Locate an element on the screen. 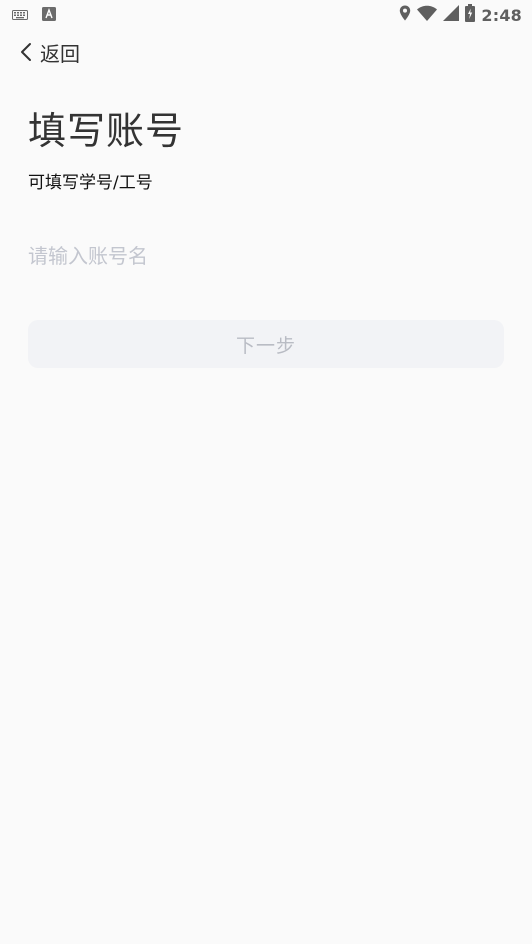 Image resolution: width=532 pixels, height=944 pixels. status-left is located at coordinates (34, 15).